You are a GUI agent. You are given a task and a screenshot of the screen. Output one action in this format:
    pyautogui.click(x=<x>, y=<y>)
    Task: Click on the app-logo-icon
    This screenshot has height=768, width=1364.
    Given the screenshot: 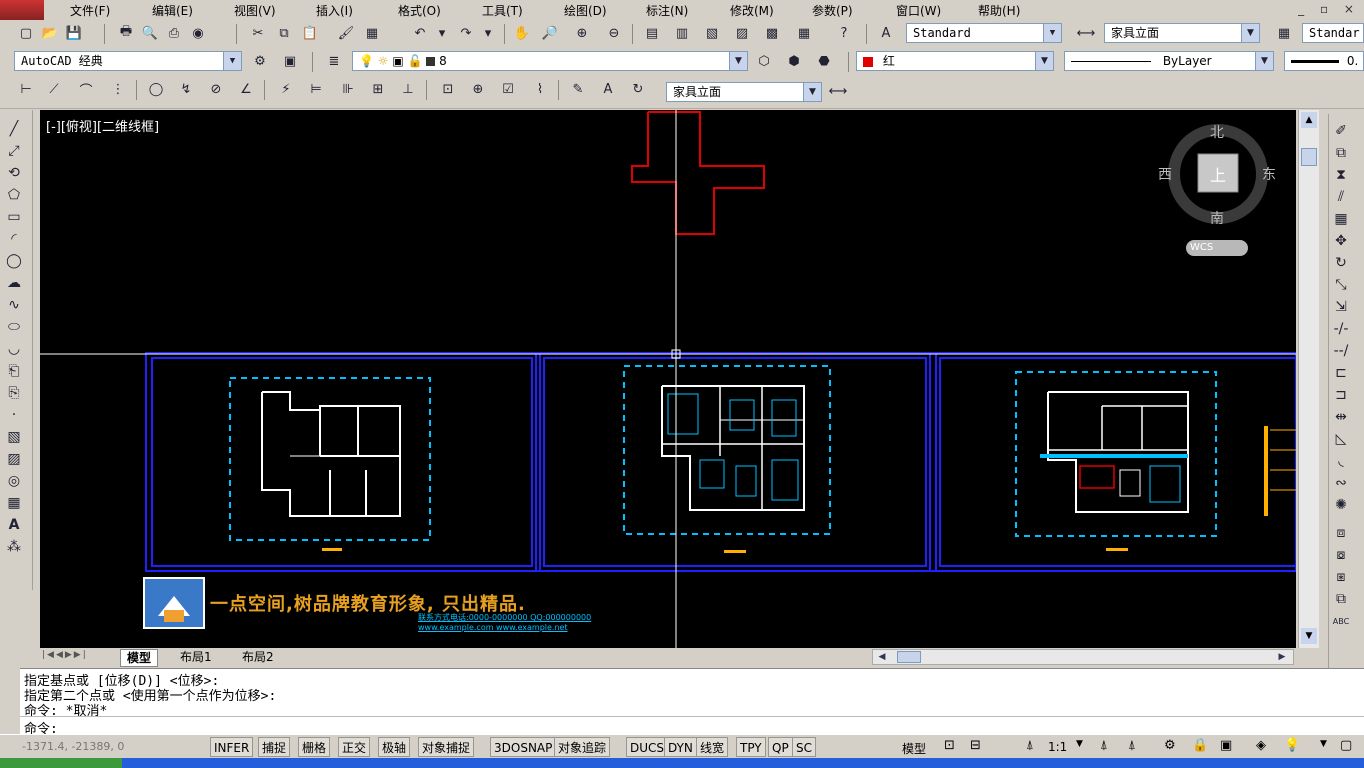 What is the action you would take?
    pyautogui.click(x=22, y=10)
    